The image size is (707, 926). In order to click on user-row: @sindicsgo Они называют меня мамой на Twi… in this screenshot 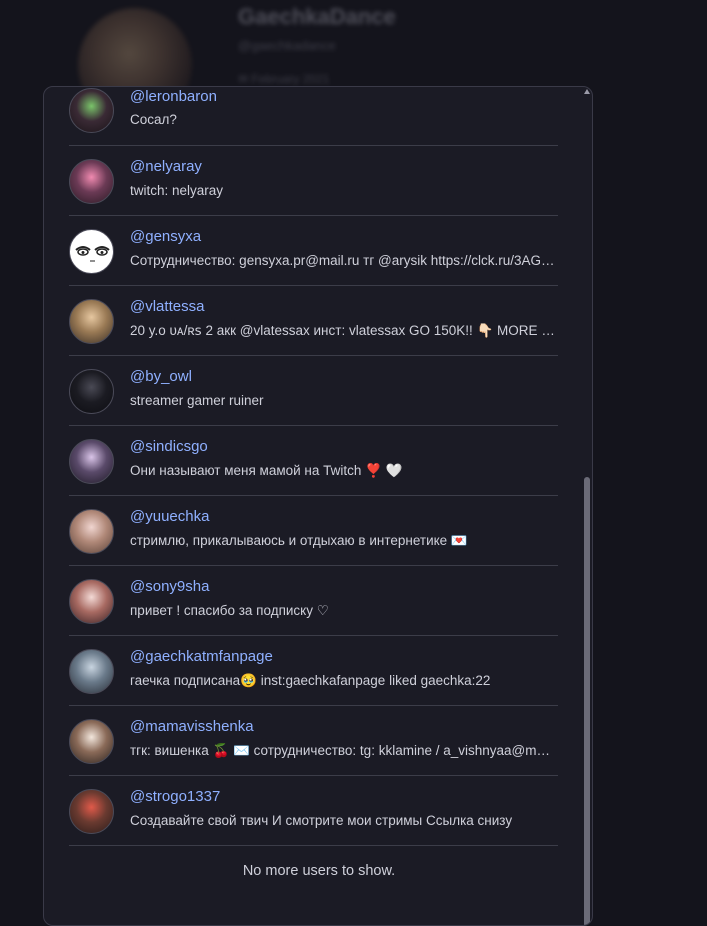, I will do `click(313, 461)`.